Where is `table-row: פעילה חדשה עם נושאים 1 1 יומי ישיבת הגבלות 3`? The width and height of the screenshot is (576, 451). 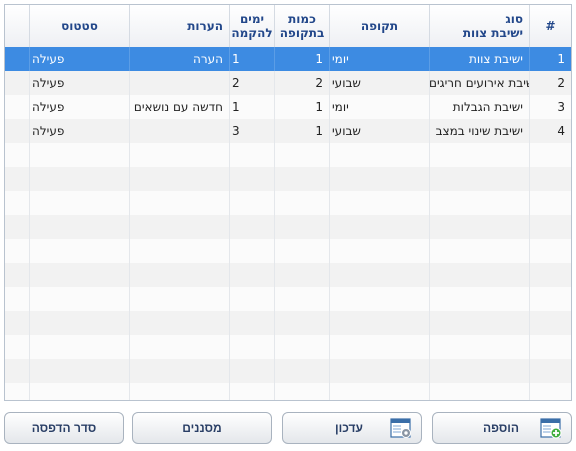 table-row: פעילה חדשה עם נושאים 1 1 יומי ישיבת הגבלות 3 is located at coordinates (288, 107).